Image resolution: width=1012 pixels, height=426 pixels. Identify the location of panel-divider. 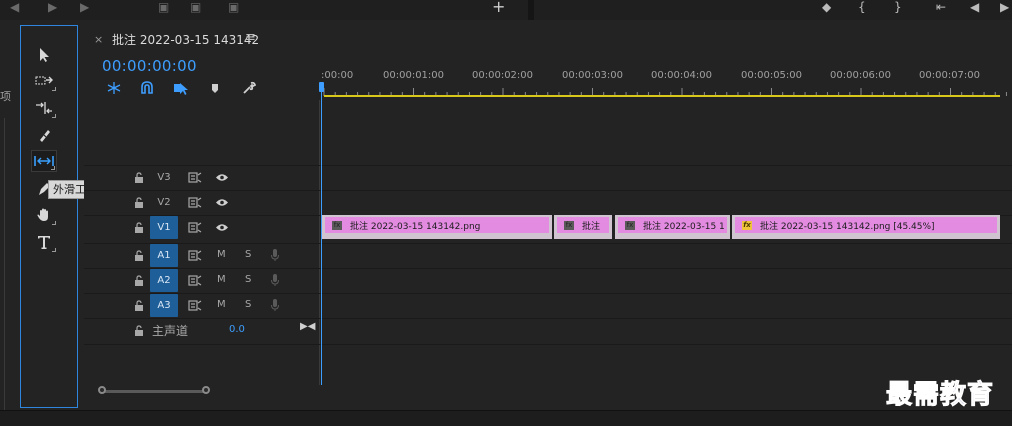
(531, 10).